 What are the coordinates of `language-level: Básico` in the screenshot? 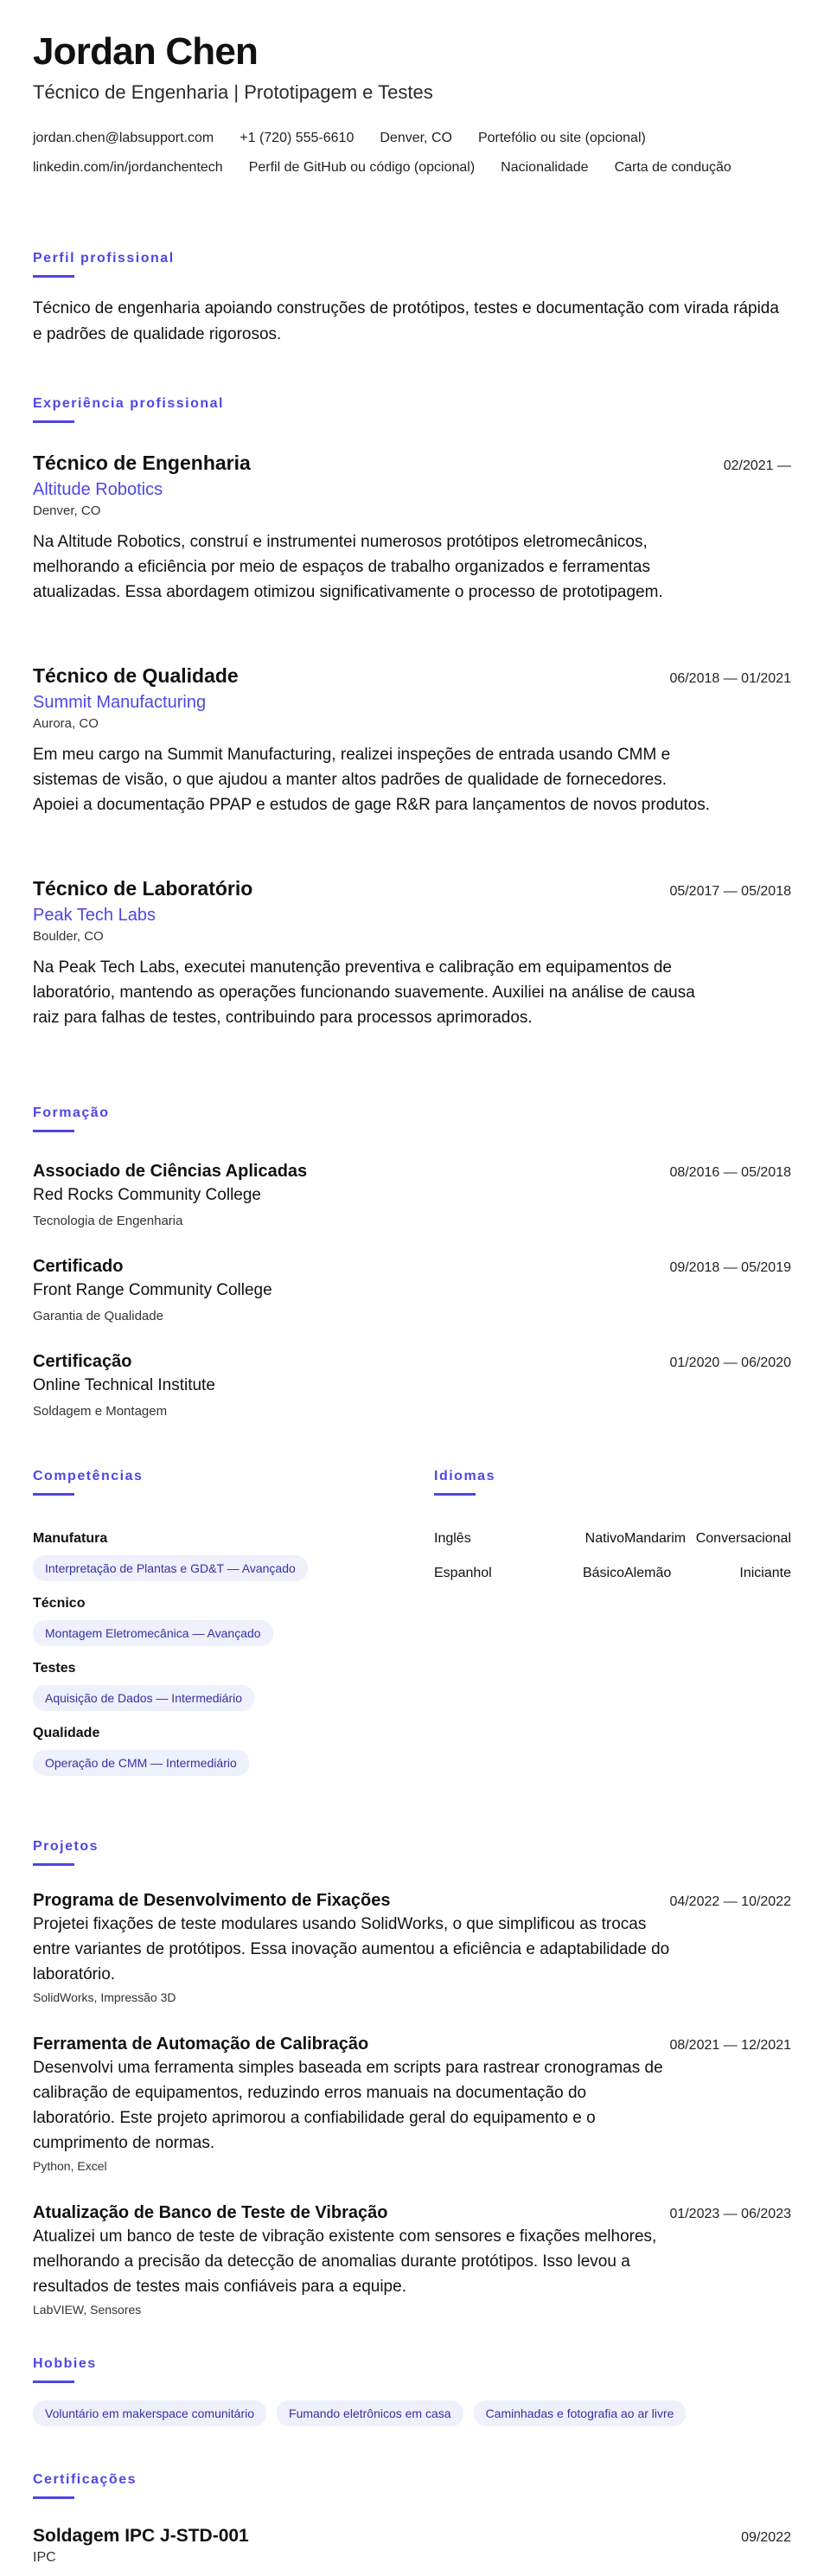 It's located at (603, 1573).